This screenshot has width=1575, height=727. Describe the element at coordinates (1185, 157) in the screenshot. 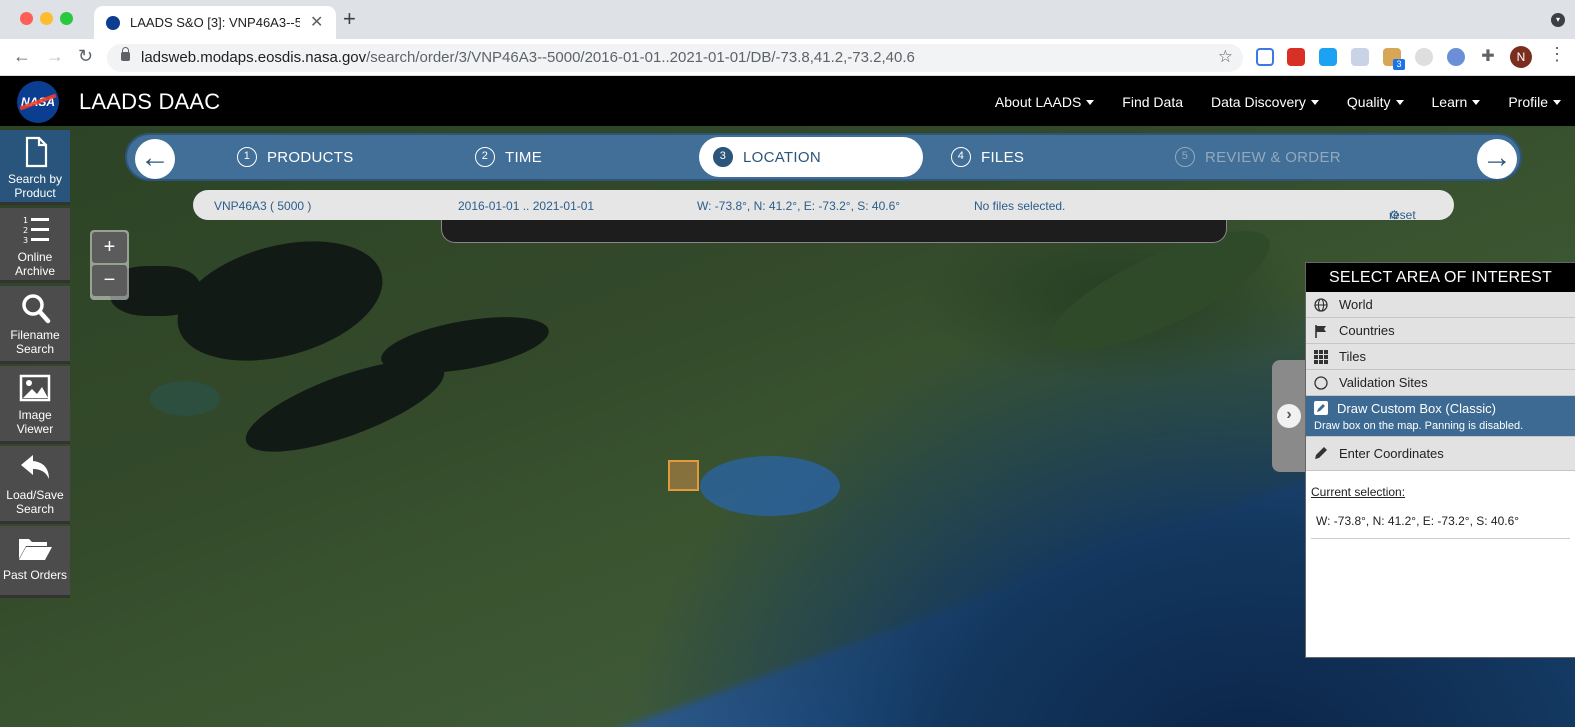

I see `step-number: 5` at that location.